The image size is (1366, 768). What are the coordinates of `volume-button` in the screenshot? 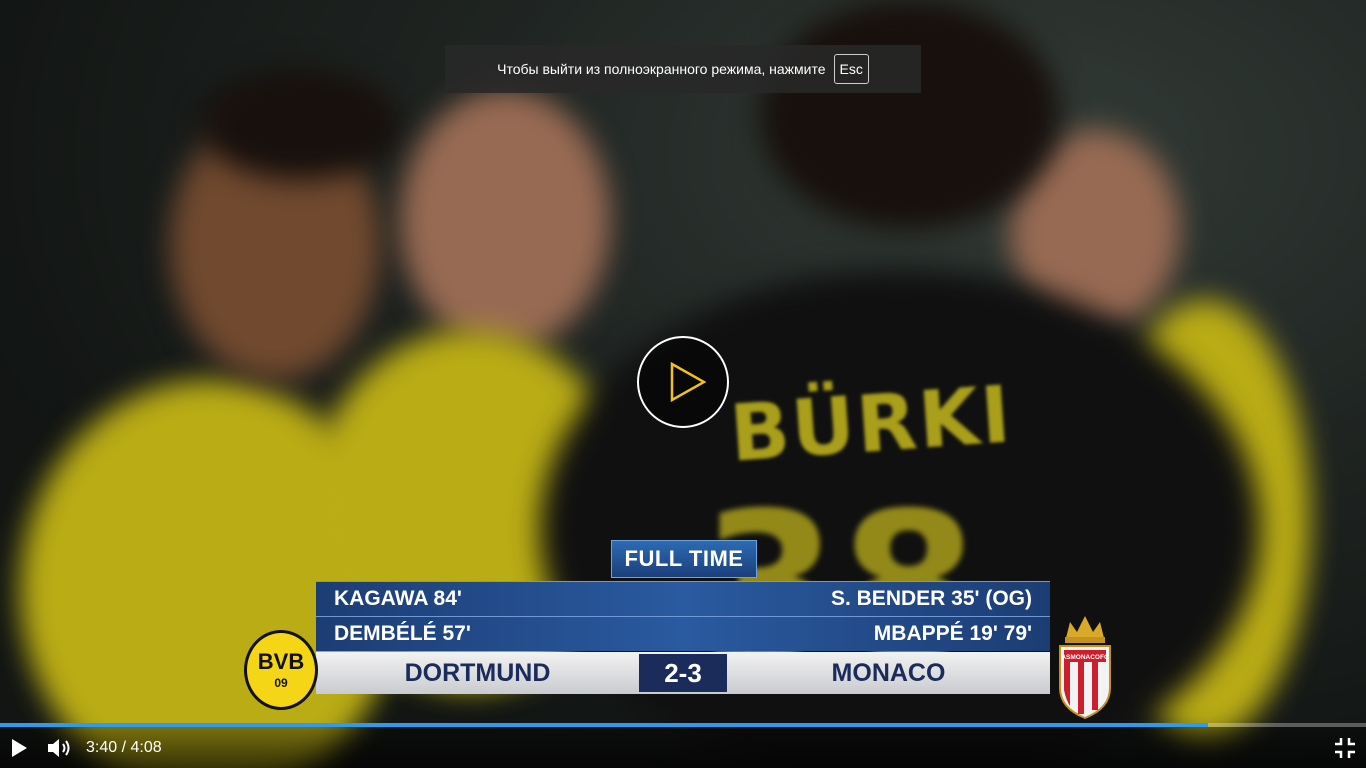 It's located at (60, 750).